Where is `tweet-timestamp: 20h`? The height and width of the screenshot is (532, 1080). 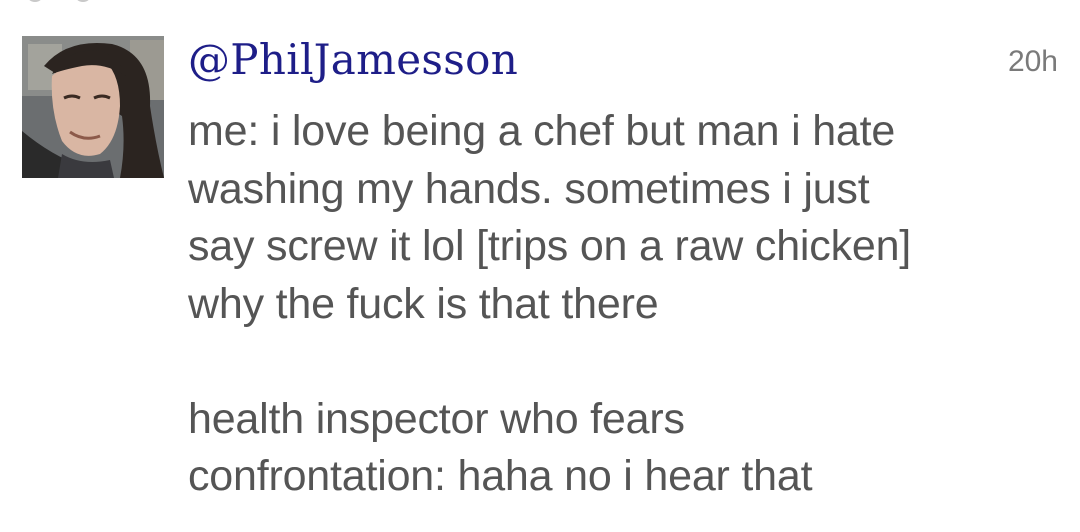 tweet-timestamp: 20h is located at coordinates (1033, 62).